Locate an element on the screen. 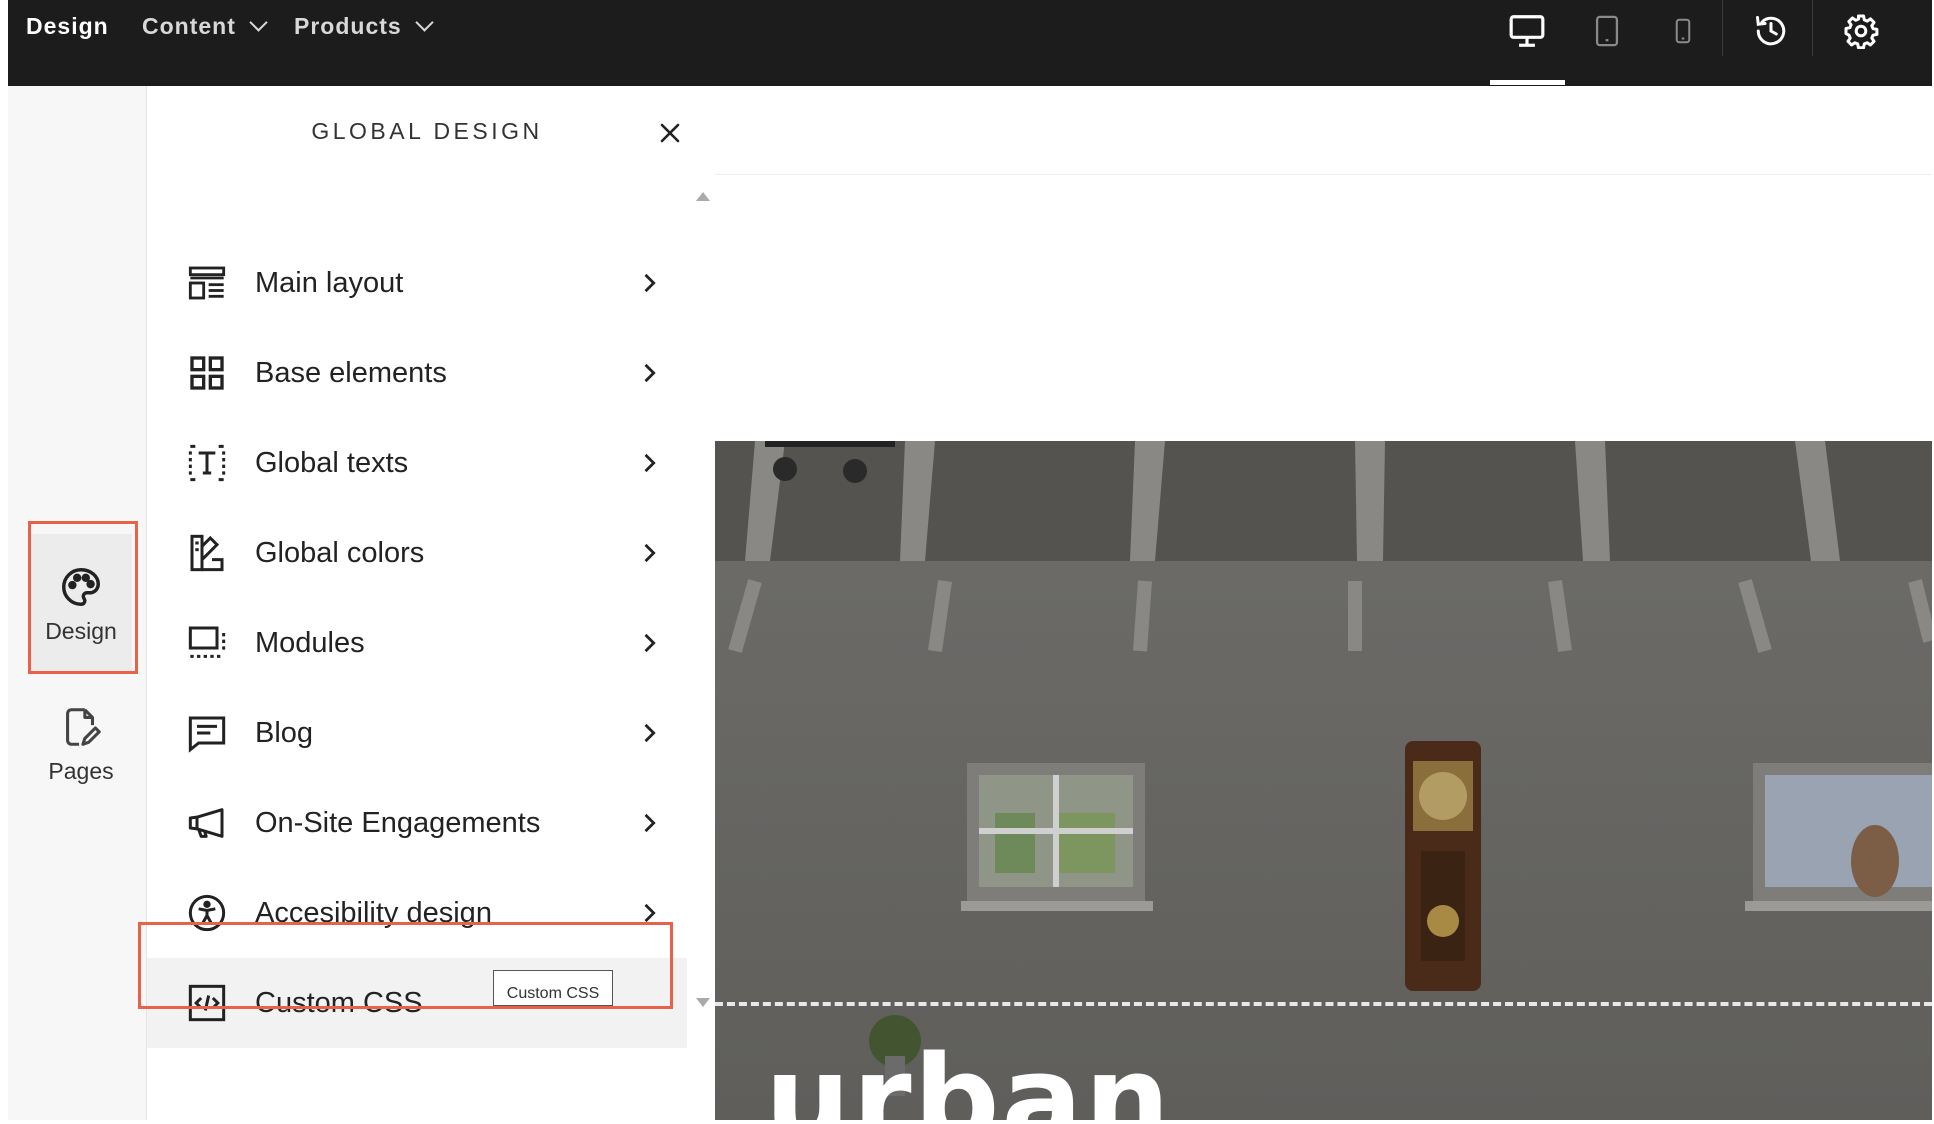 This screenshot has height=1124, width=1934. drop-guide-line is located at coordinates (1323, 1004).